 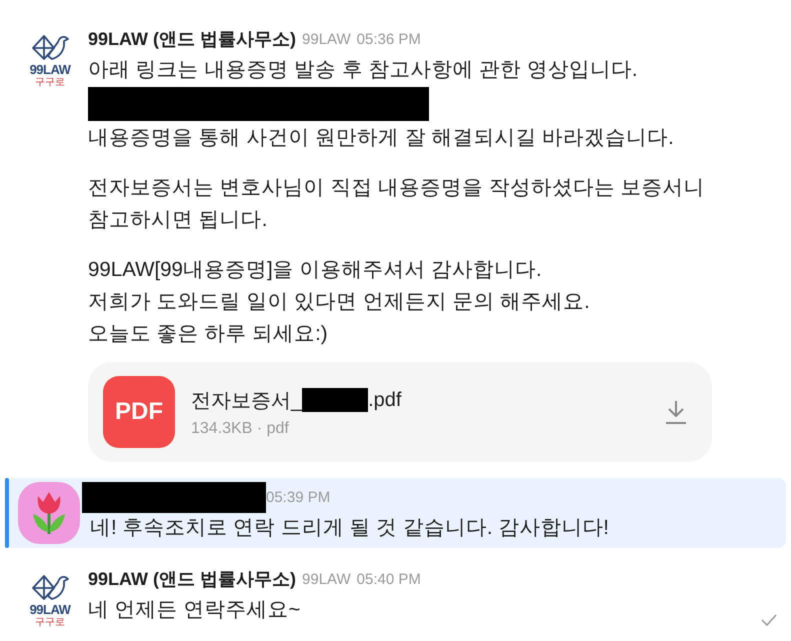 What do you see at coordinates (208, 334) in the screenshot?
I see `message-text: 오늘도 좋은 하루 되세요:)` at bounding box center [208, 334].